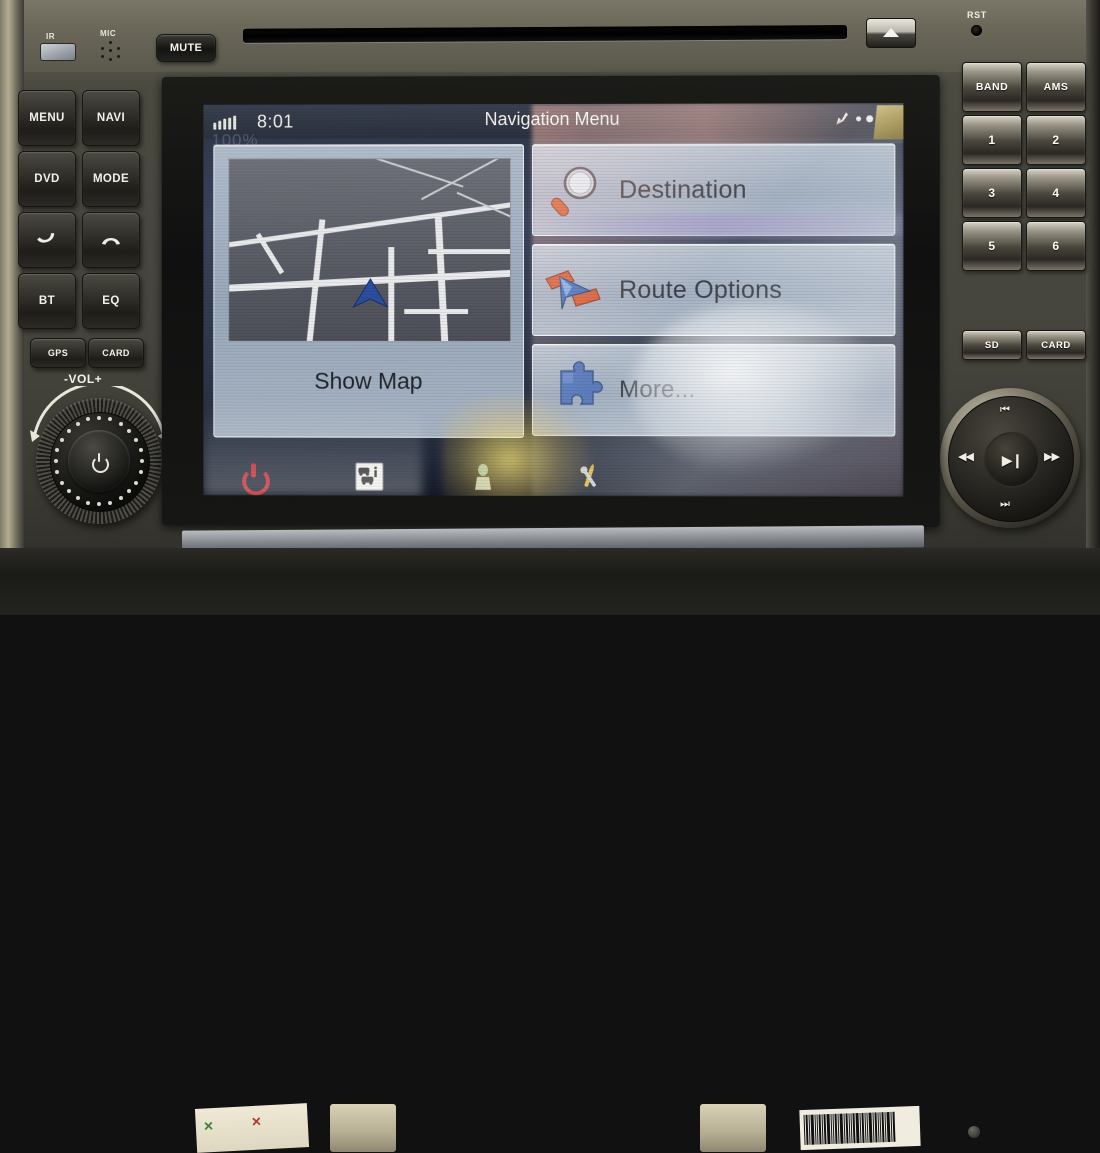  What do you see at coordinates (108, 33) in the screenshot?
I see `mic-label: MIC` at bounding box center [108, 33].